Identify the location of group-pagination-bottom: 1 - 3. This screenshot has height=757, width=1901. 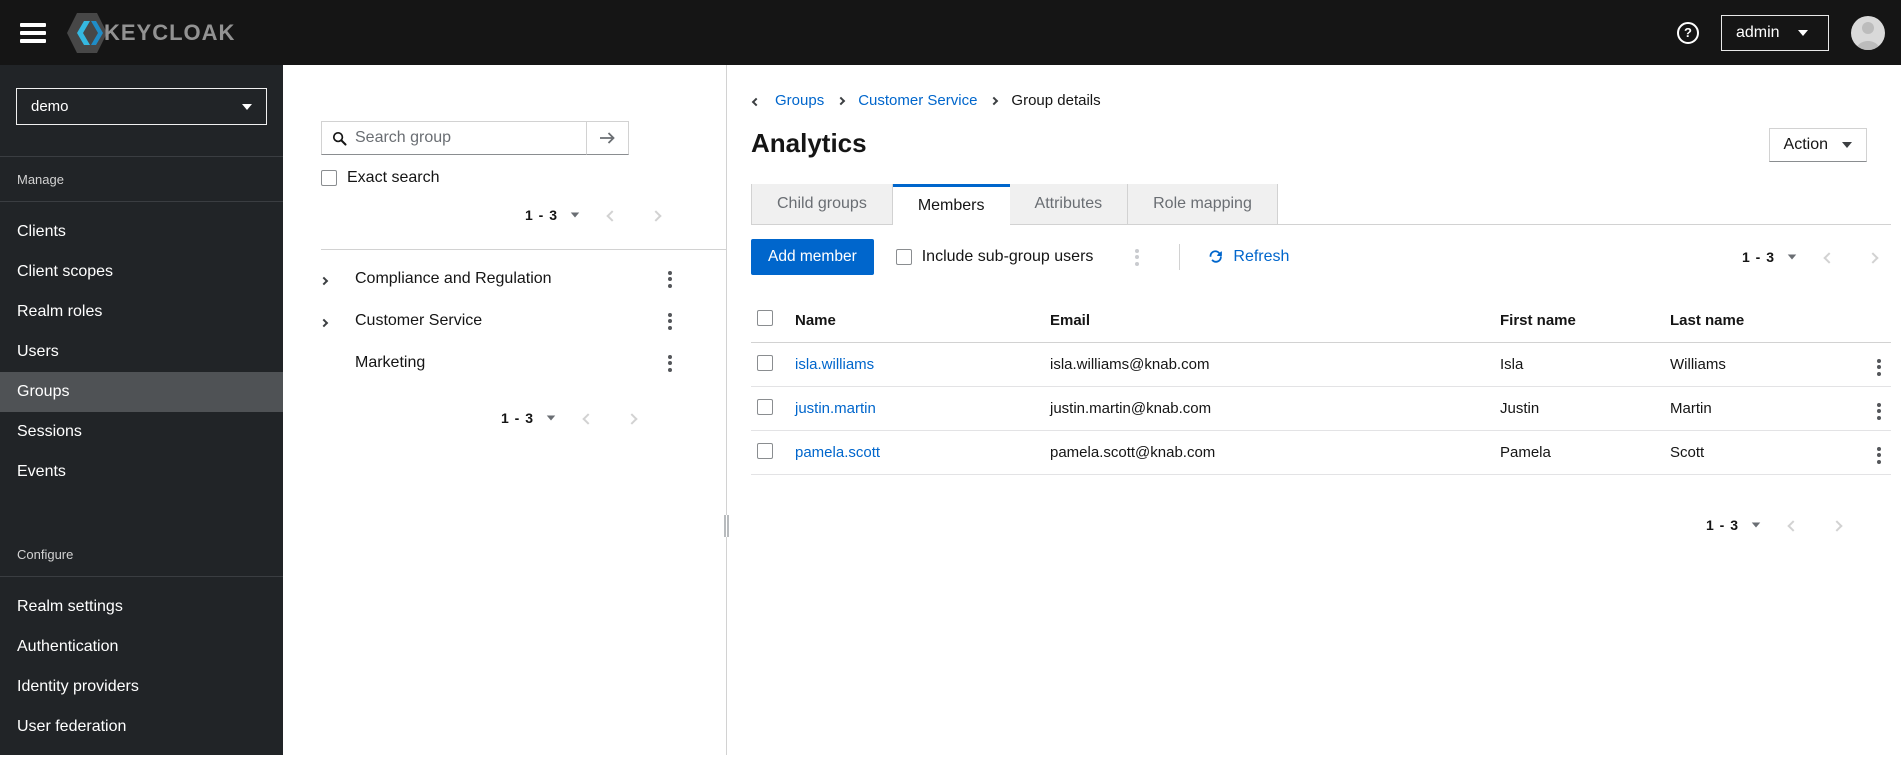
(466, 418).